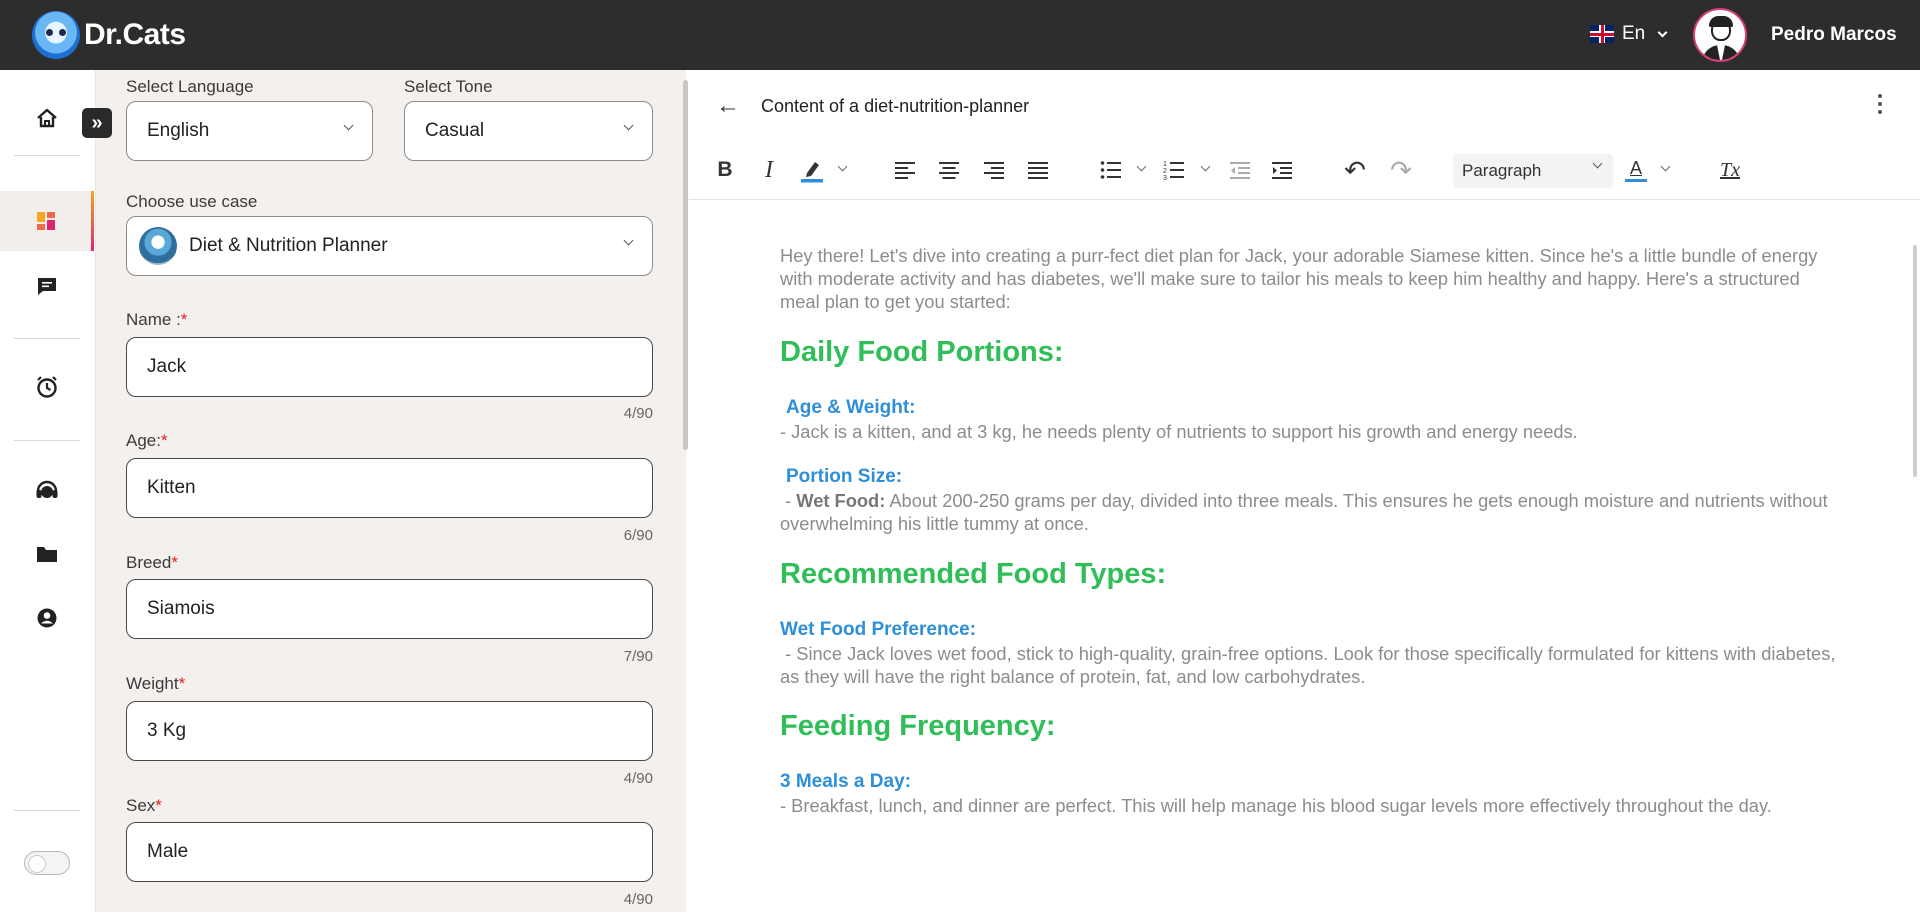 Image resolution: width=1920 pixels, height=912 pixels. Describe the element at coordinates (851, 407) in the screenshot. I see `subheading-age-weight: Age & Weight:` at that location.